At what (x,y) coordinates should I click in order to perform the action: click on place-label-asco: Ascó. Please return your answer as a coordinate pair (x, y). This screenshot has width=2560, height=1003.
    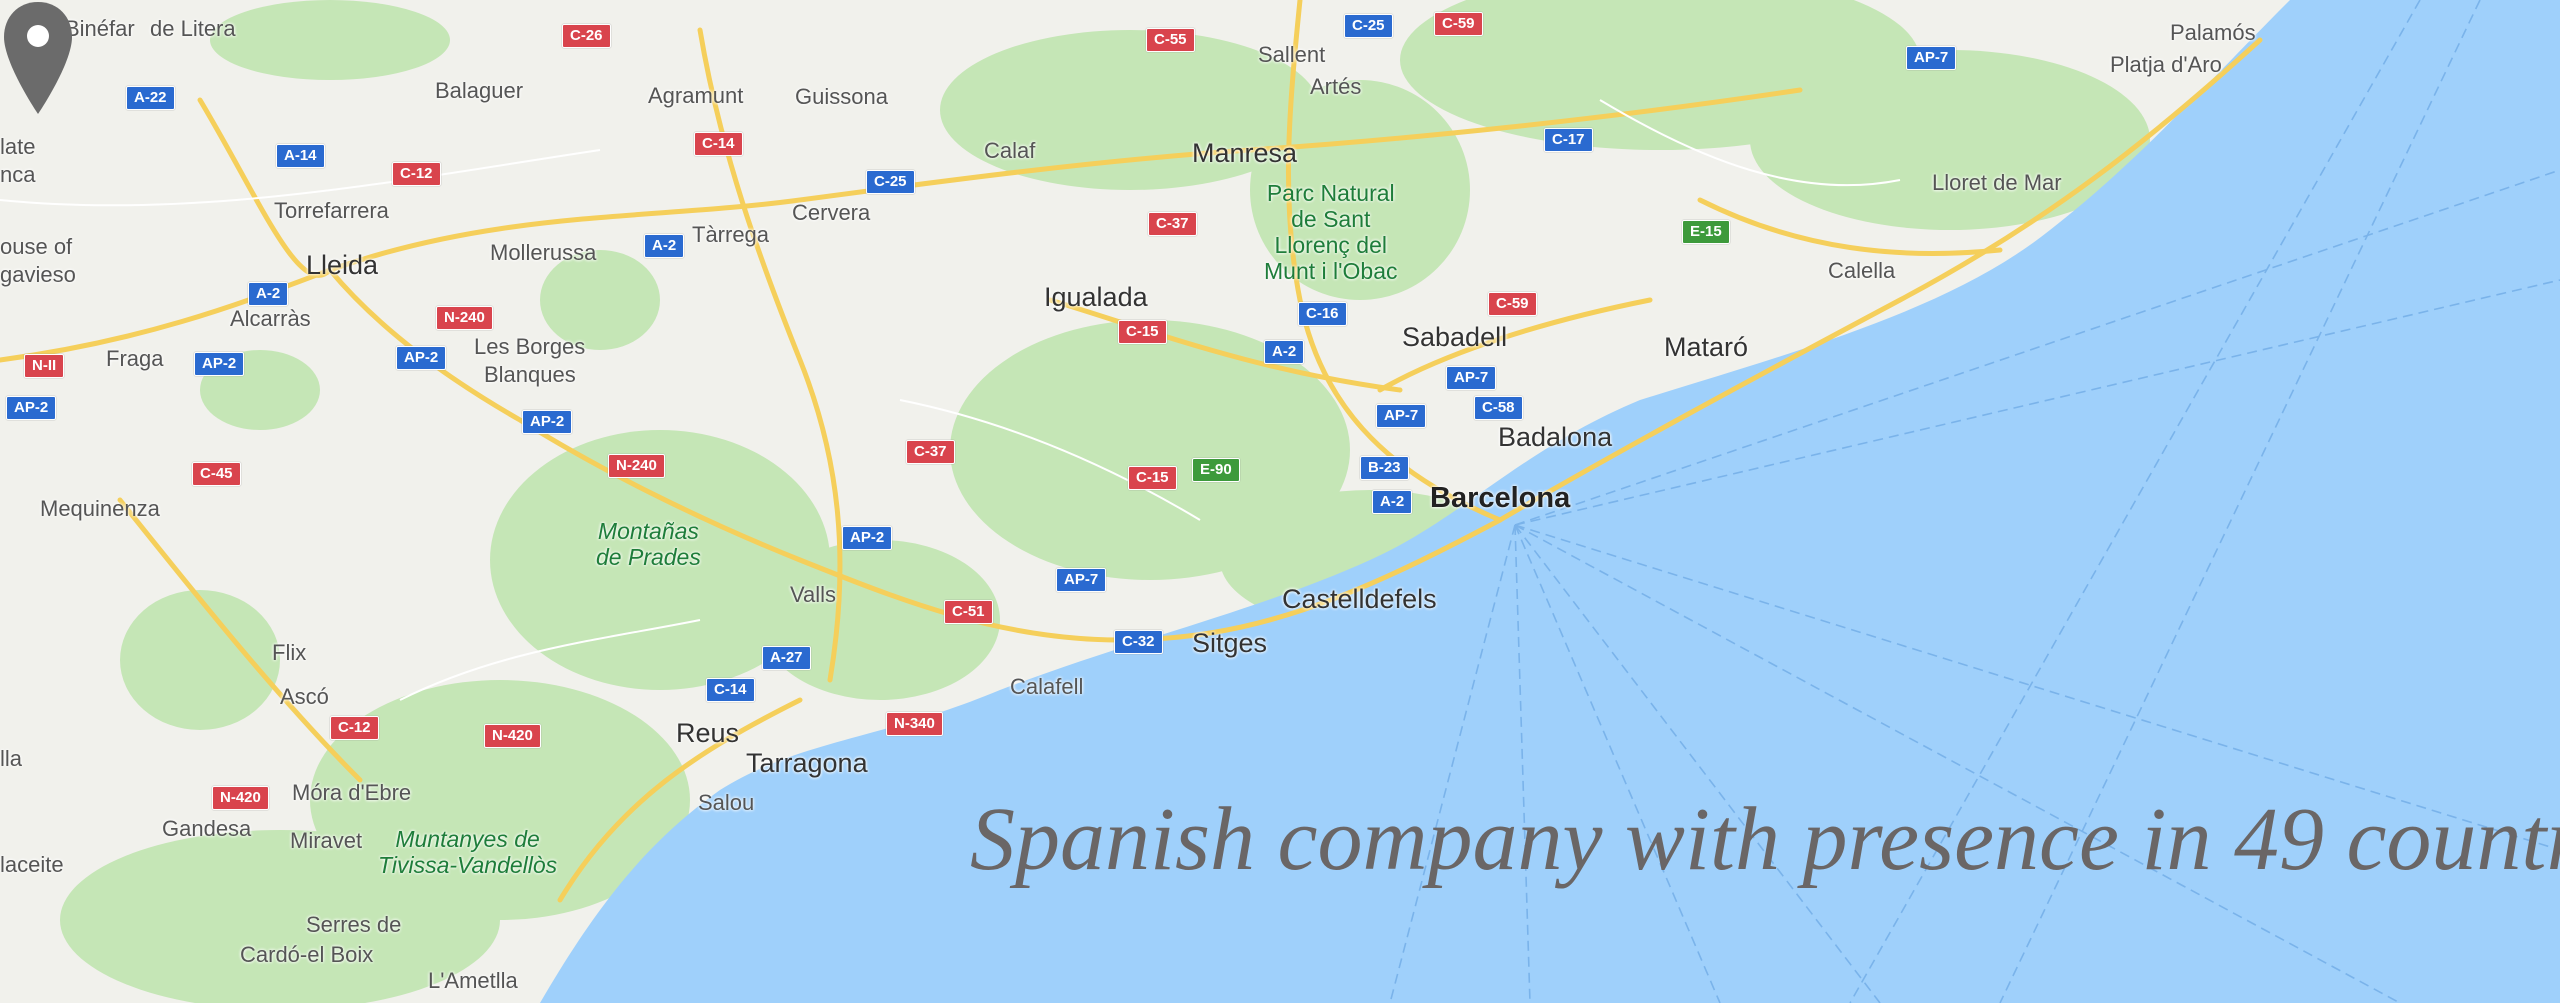
    Looking at the image, I should click on (304, 696).